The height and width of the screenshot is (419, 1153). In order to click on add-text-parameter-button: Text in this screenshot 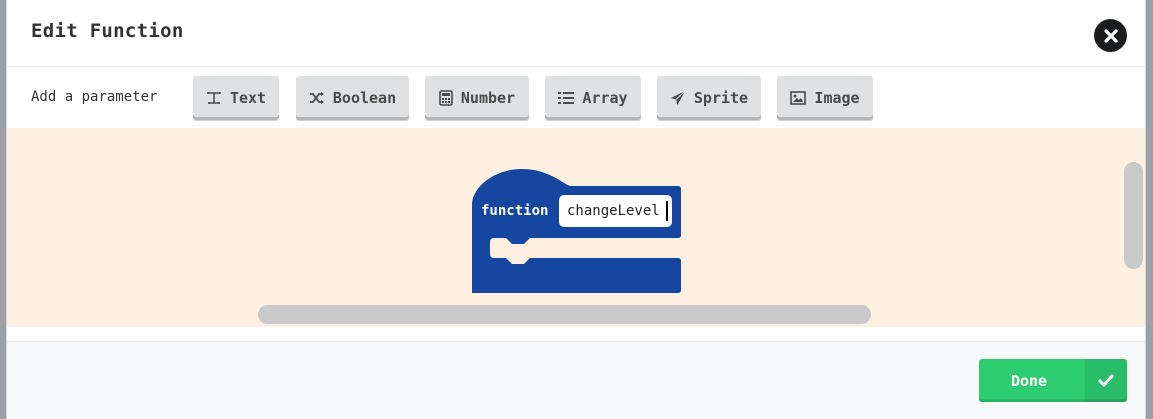, I will do `click(236, 98)`.